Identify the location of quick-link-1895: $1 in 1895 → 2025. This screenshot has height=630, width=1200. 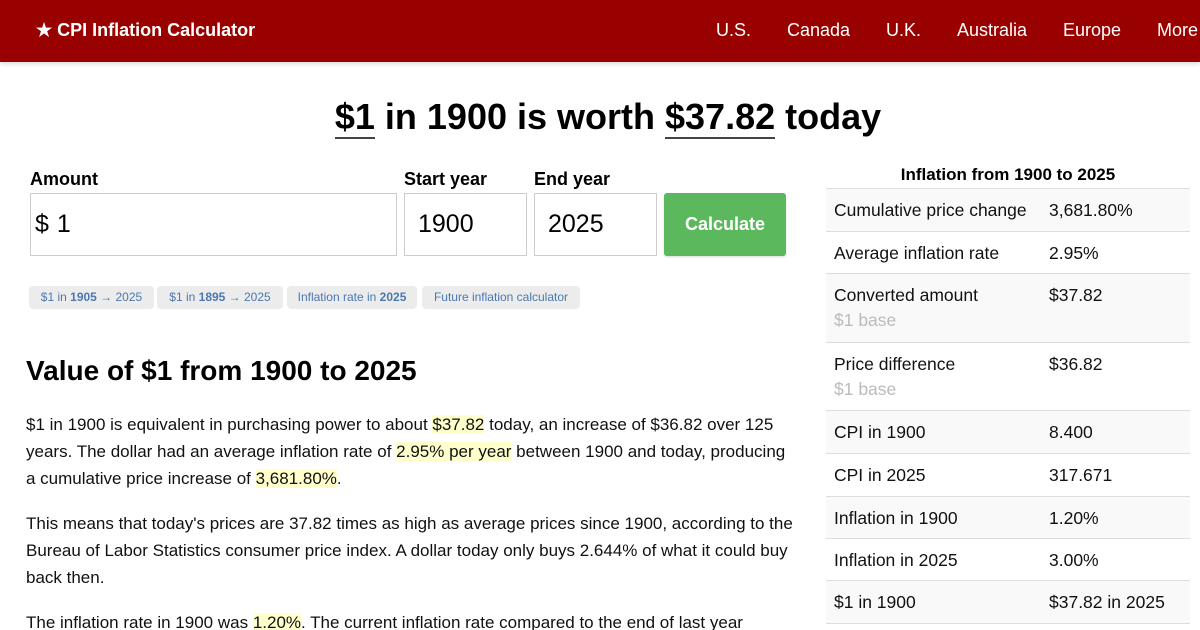
(220, 297).